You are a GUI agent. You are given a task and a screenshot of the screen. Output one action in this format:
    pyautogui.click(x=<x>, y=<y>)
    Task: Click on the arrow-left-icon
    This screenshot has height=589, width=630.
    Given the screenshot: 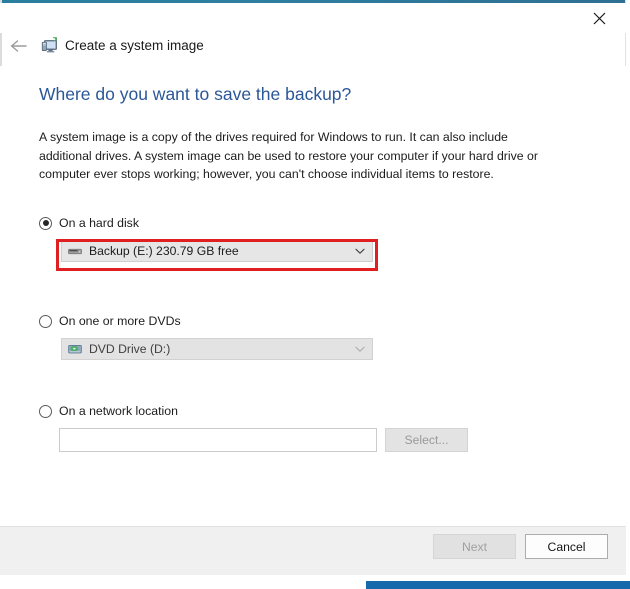 What is the action you would take?
    pyautogui.click(x=19, y=48)
    